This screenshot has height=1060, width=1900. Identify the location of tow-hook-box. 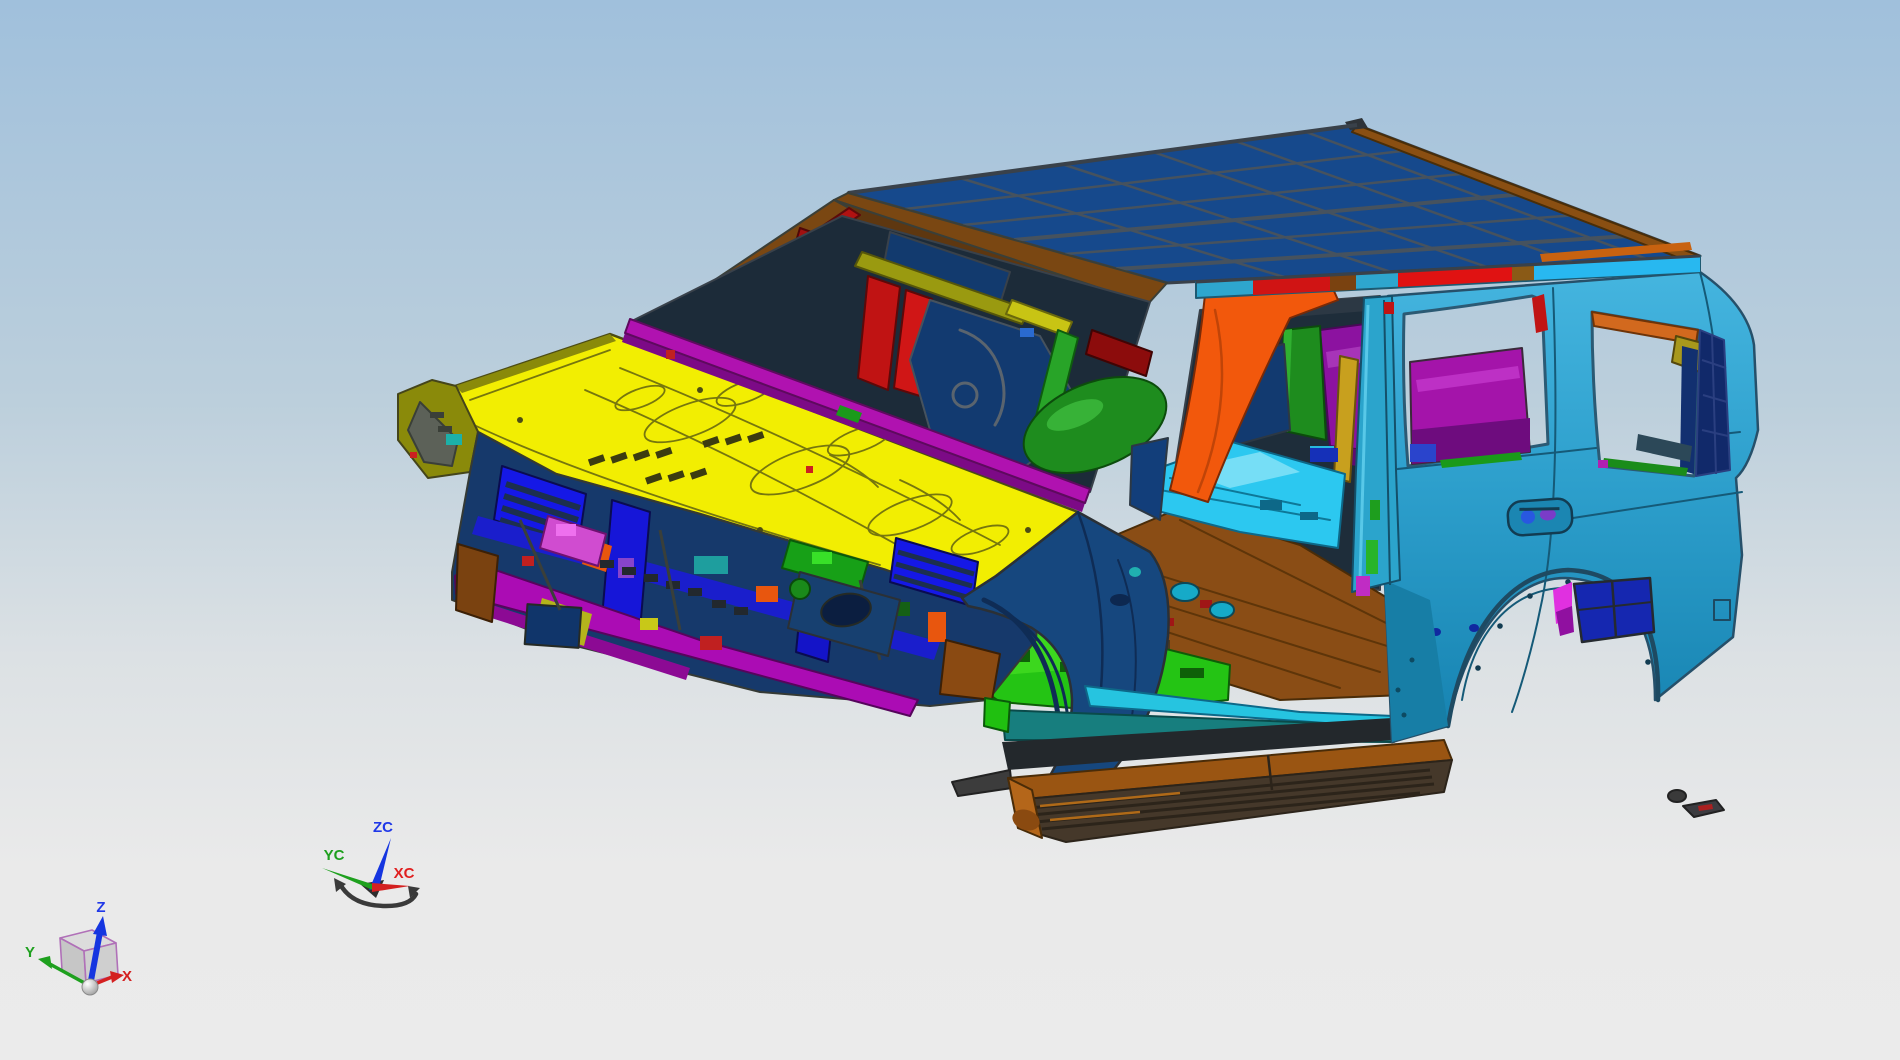
(553, 626).